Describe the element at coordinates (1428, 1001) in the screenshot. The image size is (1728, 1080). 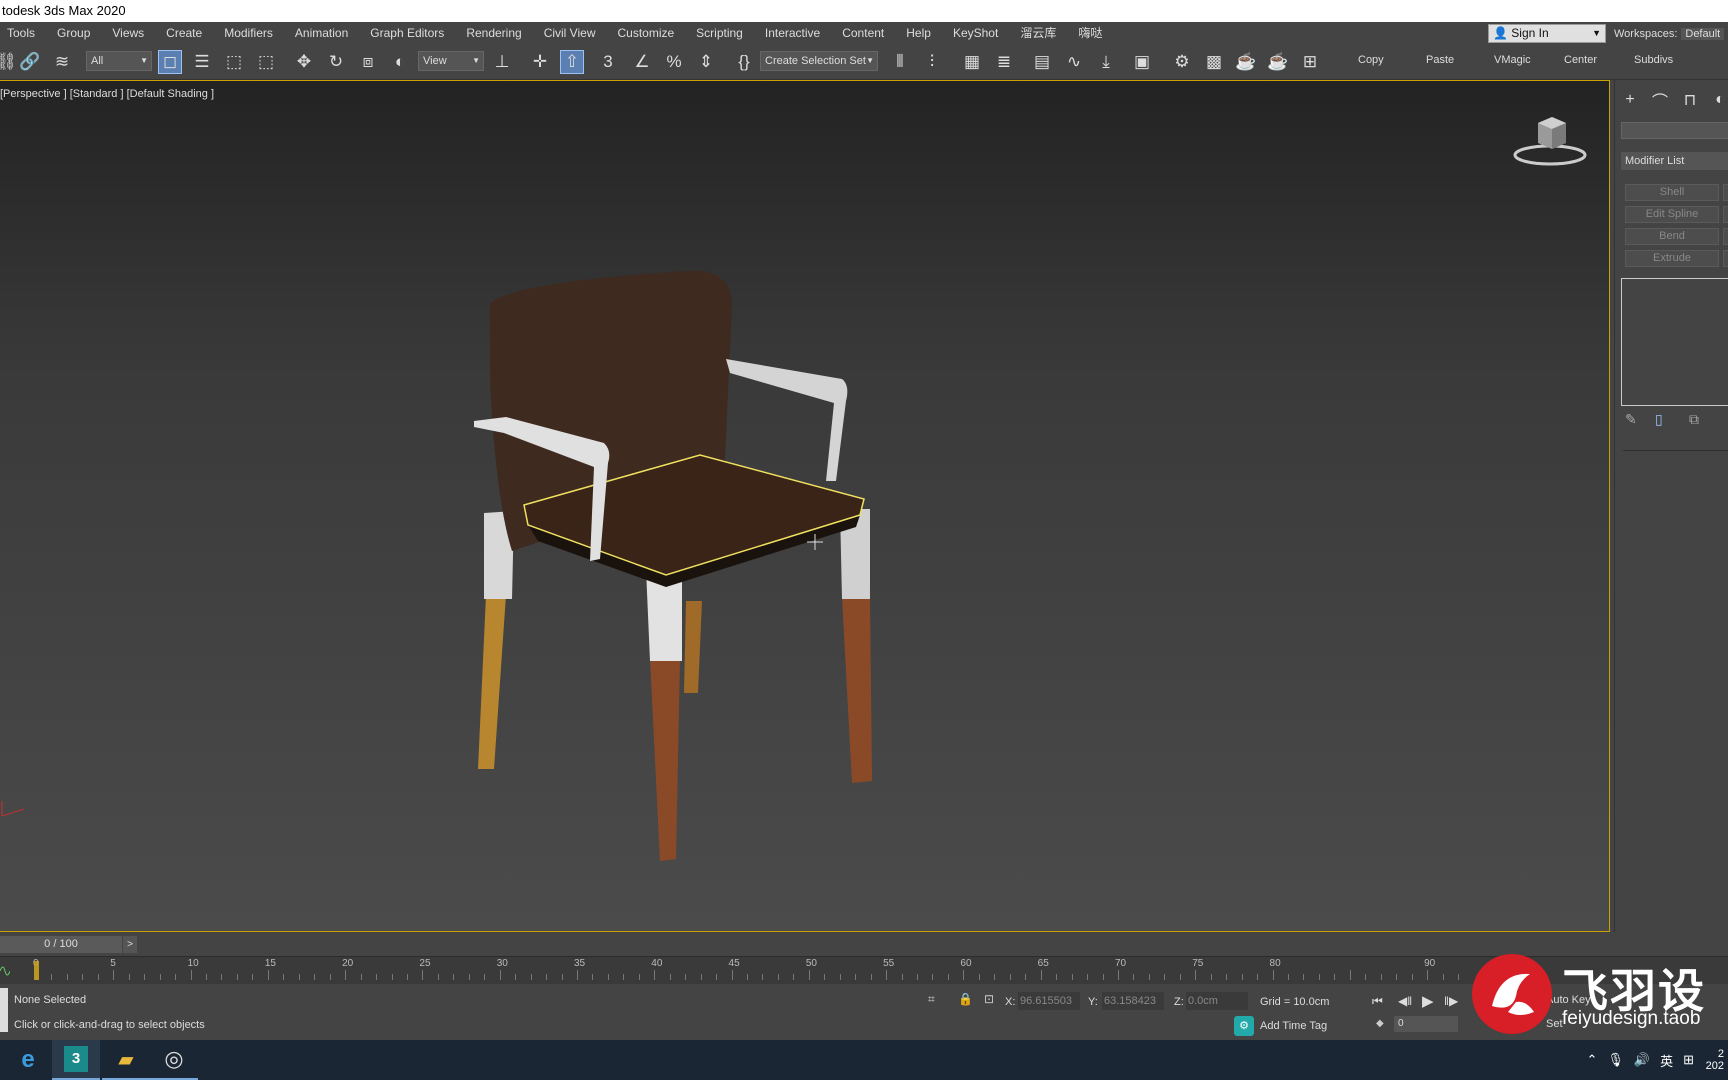
I see `play-icon: ▶` at that location.